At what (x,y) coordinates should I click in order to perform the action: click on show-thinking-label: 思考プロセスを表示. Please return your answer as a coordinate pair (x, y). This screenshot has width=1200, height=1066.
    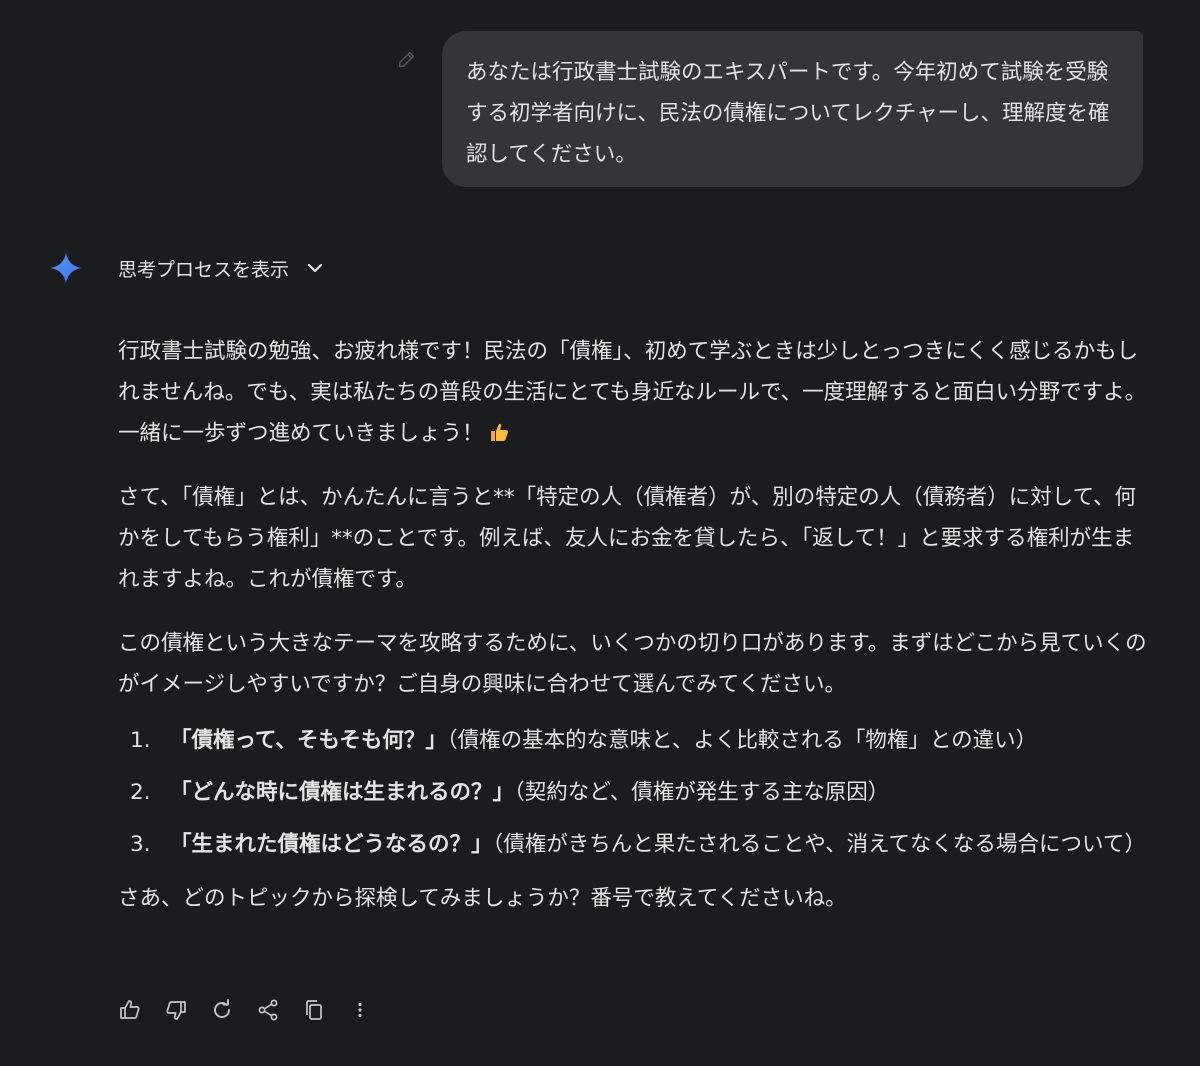
    Looking at the image, I should click on (204, 269).